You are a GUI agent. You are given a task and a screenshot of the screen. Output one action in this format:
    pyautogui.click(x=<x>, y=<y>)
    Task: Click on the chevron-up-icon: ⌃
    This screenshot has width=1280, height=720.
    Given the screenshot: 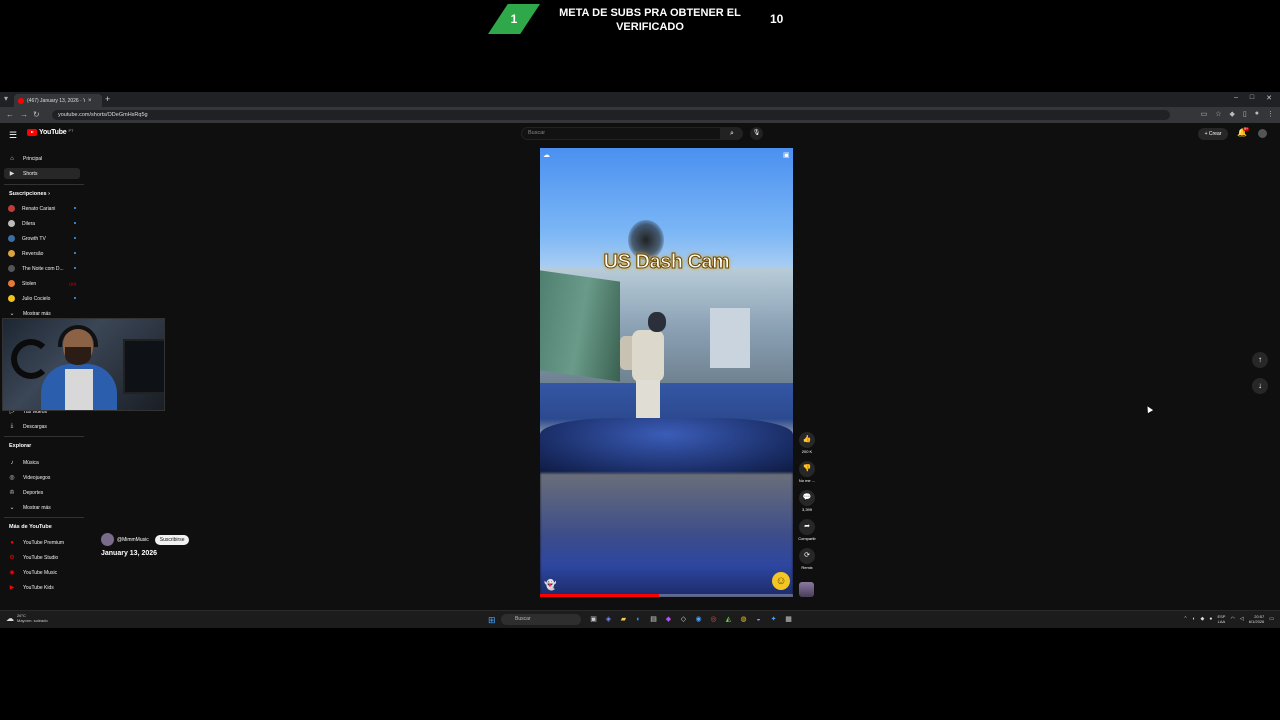 What is the action you would take?
    pyautogui.click(x=1185, y=619)
    